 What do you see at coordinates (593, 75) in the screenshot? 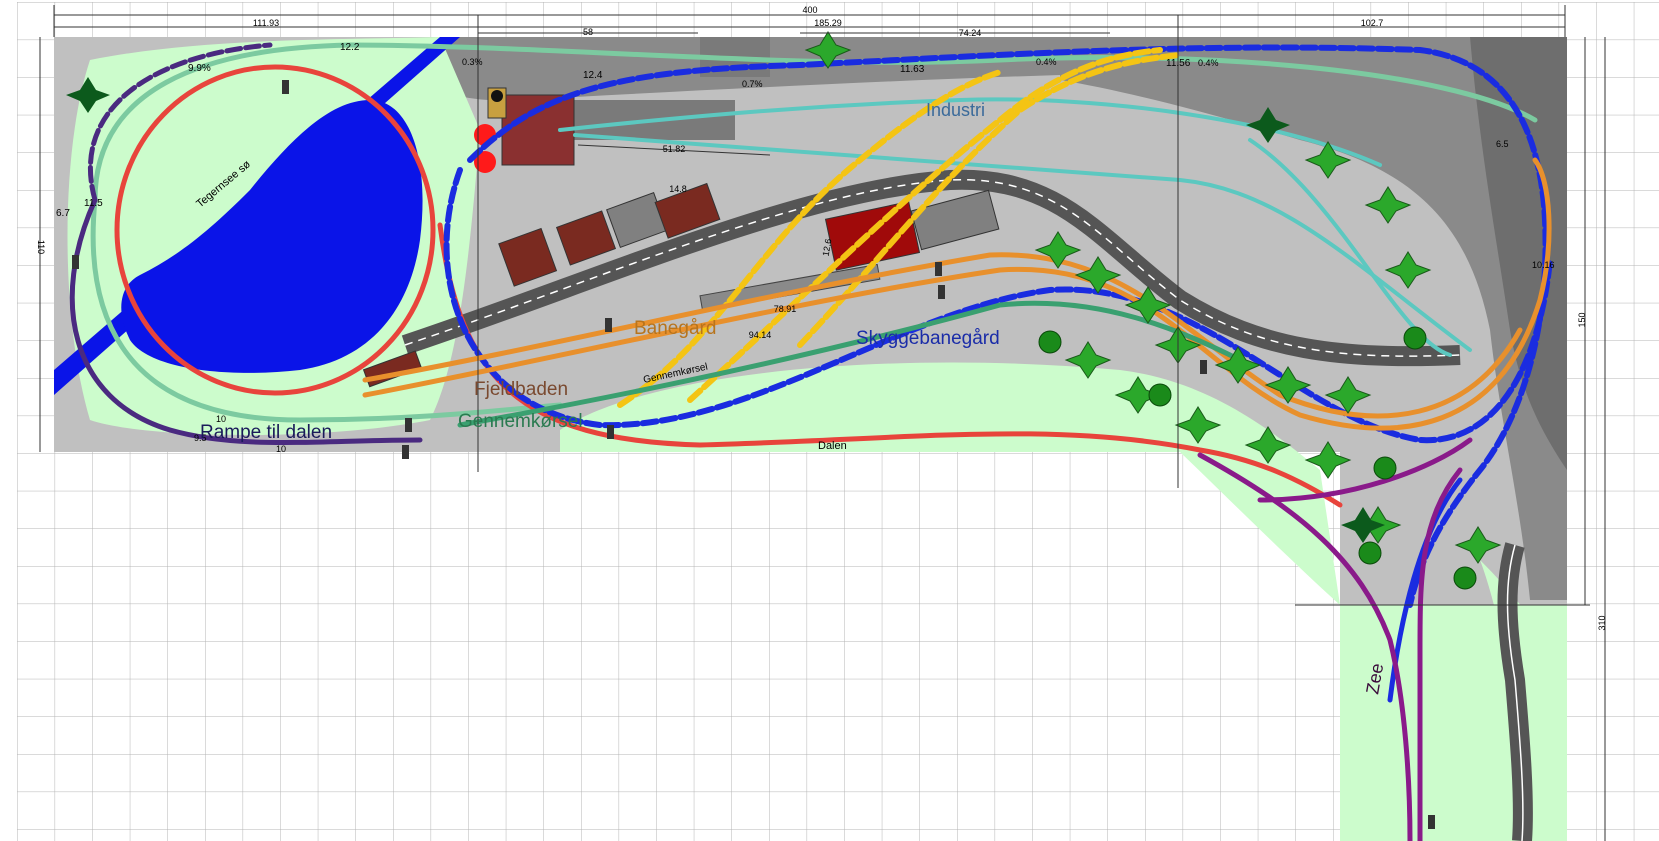
I see `grade-124: 12.4` at bounding box center [593, 75].